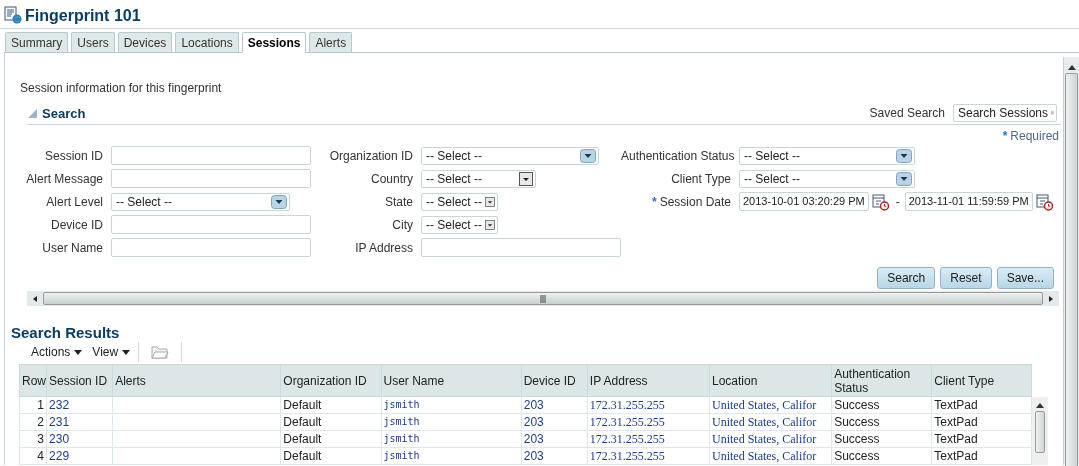  I want to click on field-label: Alert Message, so click(64, 178).